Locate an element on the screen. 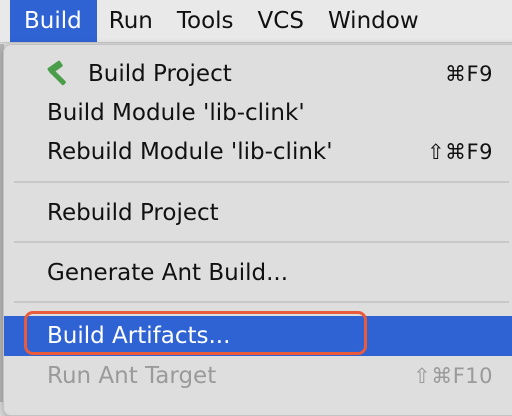 The height and width of the screenshot is (416, 512). menu-item-build-module: Build Module 'lib-clink' is located at coordinates (258, 113).